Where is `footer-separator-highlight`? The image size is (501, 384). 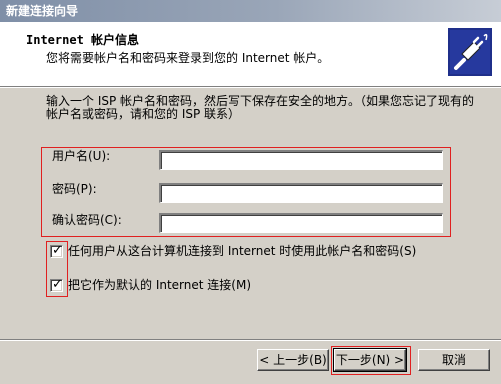 footer-separator-highlight is located at coordinates (250, 340).